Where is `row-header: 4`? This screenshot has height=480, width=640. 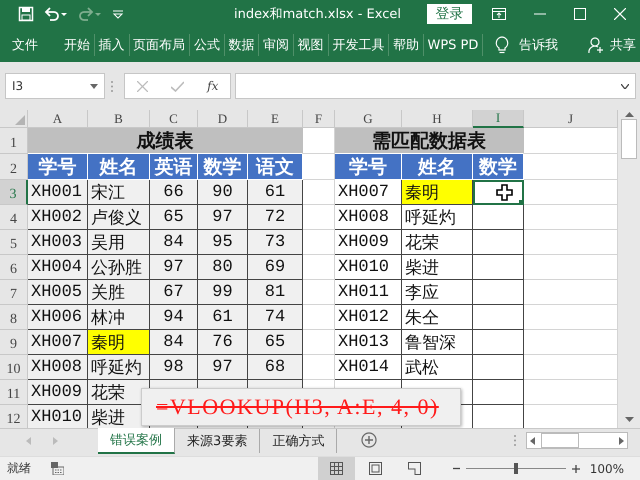
row-header: 4 is located at coordinates (14, 217).